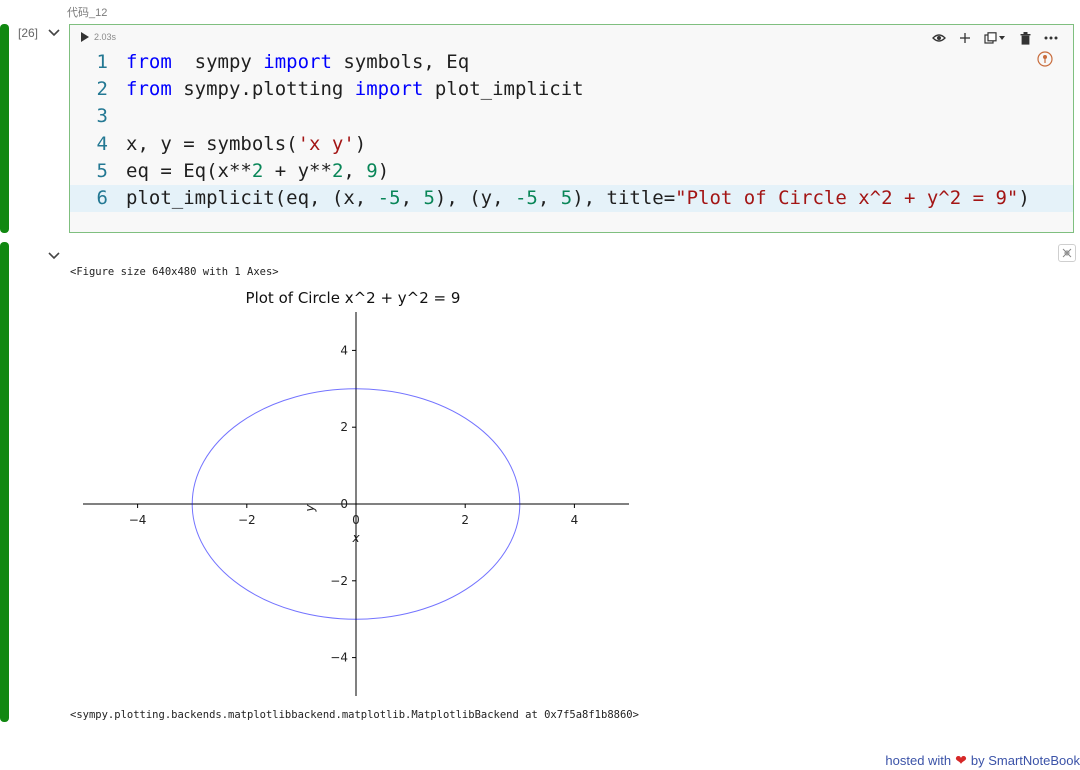 The height and width of the screenshot is (770, 1080). What do you see at coordinates (1002, 38) in the screenshot?
I see `dropdown-icon` at bounding box center [1002, 38].